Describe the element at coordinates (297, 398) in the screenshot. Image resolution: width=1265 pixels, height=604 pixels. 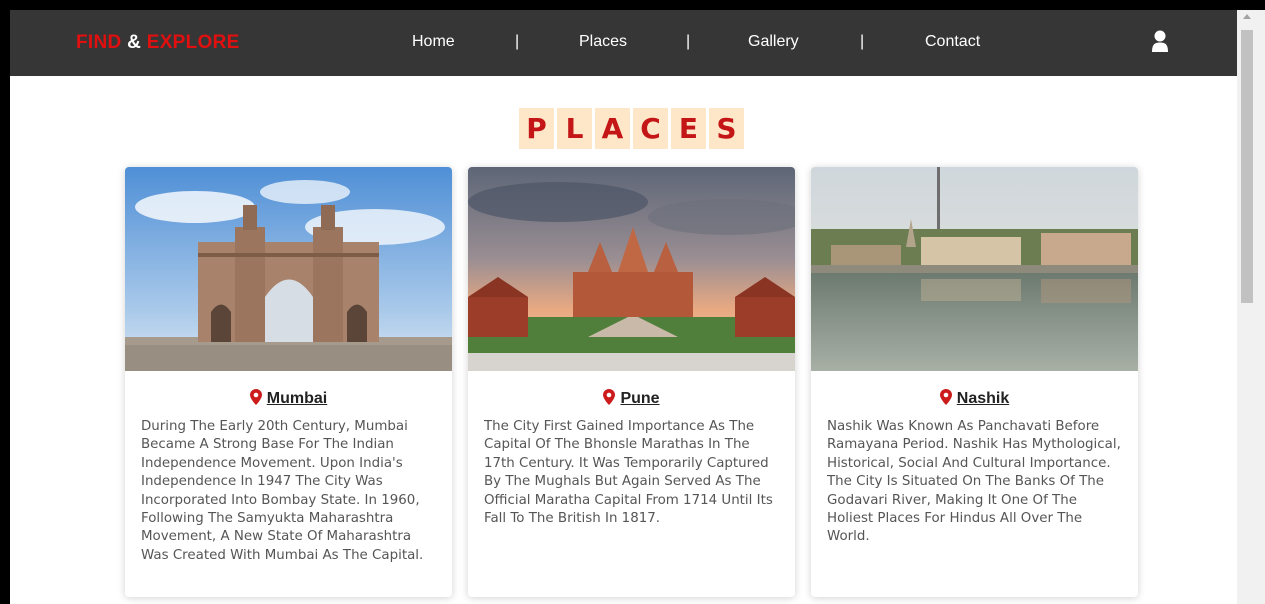
I see `card-title-link: Mumbai` at that location.